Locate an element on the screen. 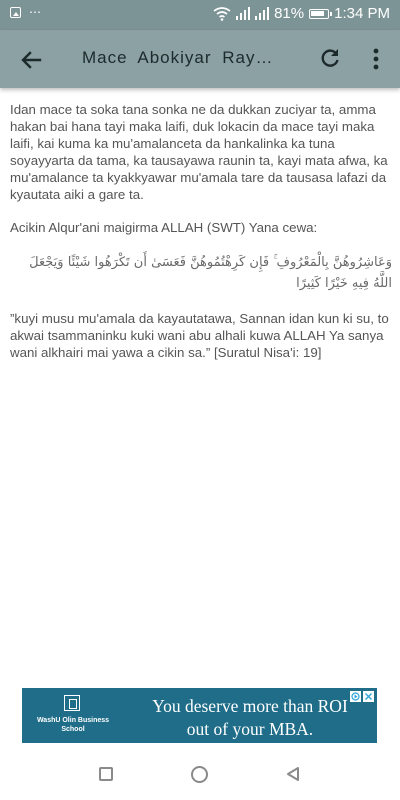 This screenshot has height=800, width=400. status-right: 81% 1:34 PM is located at coordinates (301, 13).